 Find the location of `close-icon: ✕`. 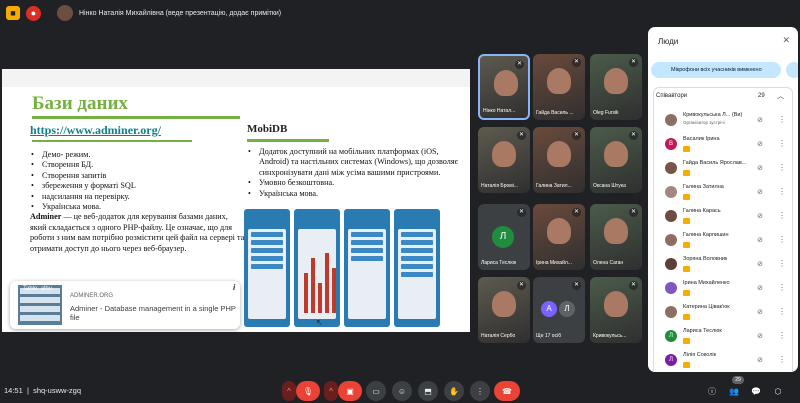

close-icon: ✕ is located at coordinates (786, 40).